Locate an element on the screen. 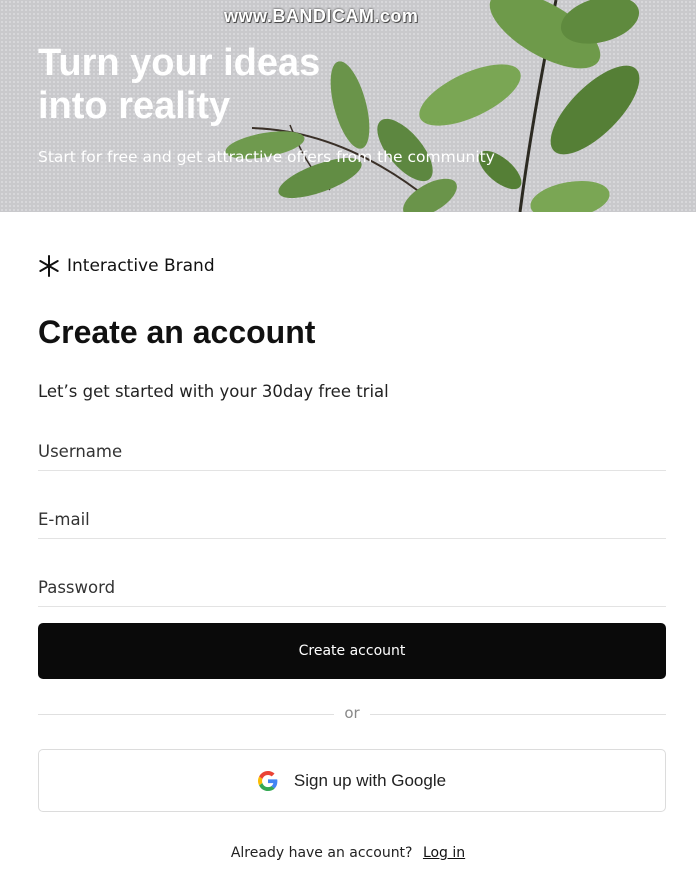 This screenshot has width=696, height=884. or-divider: or is located at coordinates (352, 714).